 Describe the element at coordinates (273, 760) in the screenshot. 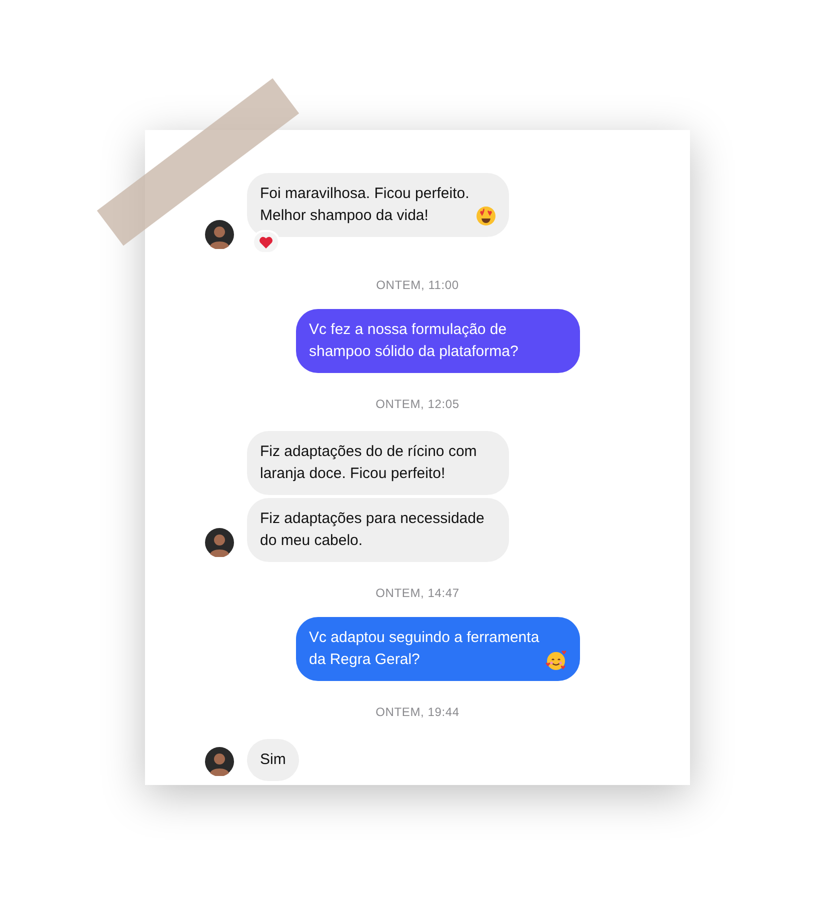

I see `message-text: Sim` at that location.